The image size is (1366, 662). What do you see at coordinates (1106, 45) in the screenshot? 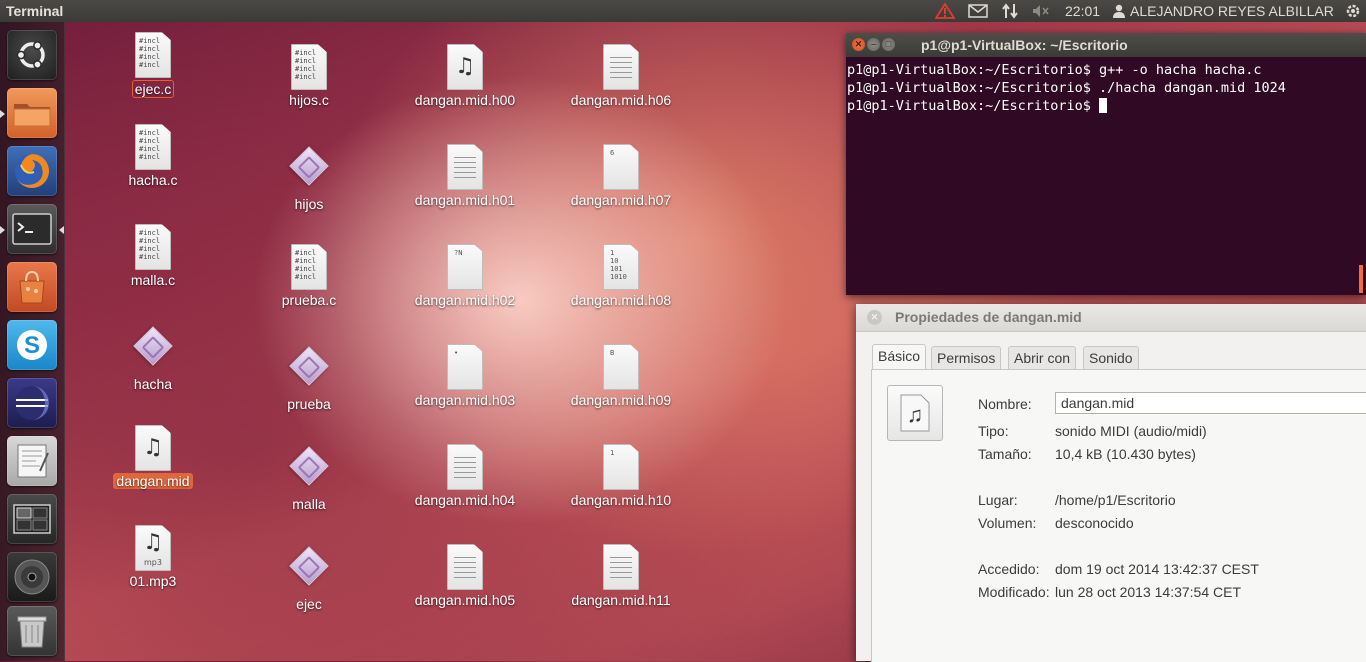
I see `terminal-titlebar: ✕ – □ p1@p1-VirtualBox: ~/Escritorio` at bounding box center [1106, 45].